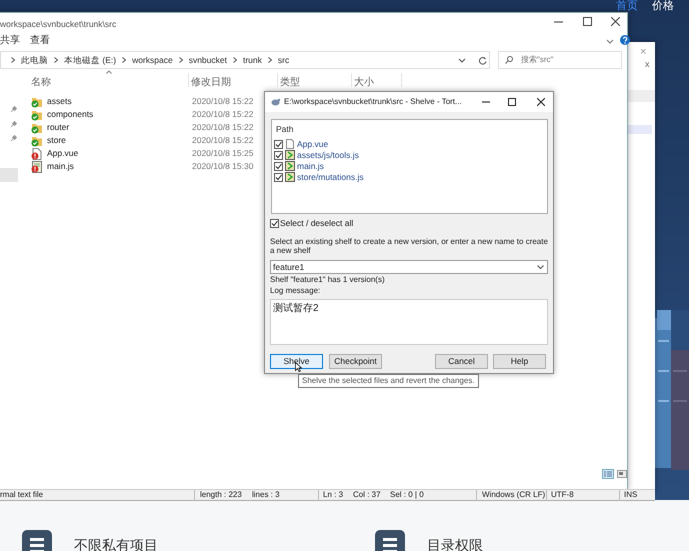 This screenshot has height=551, width=689. Describe the element at coordinates (317, 223) in the screenshot. I see `checkbox-label: Select / deselect all` at that location.